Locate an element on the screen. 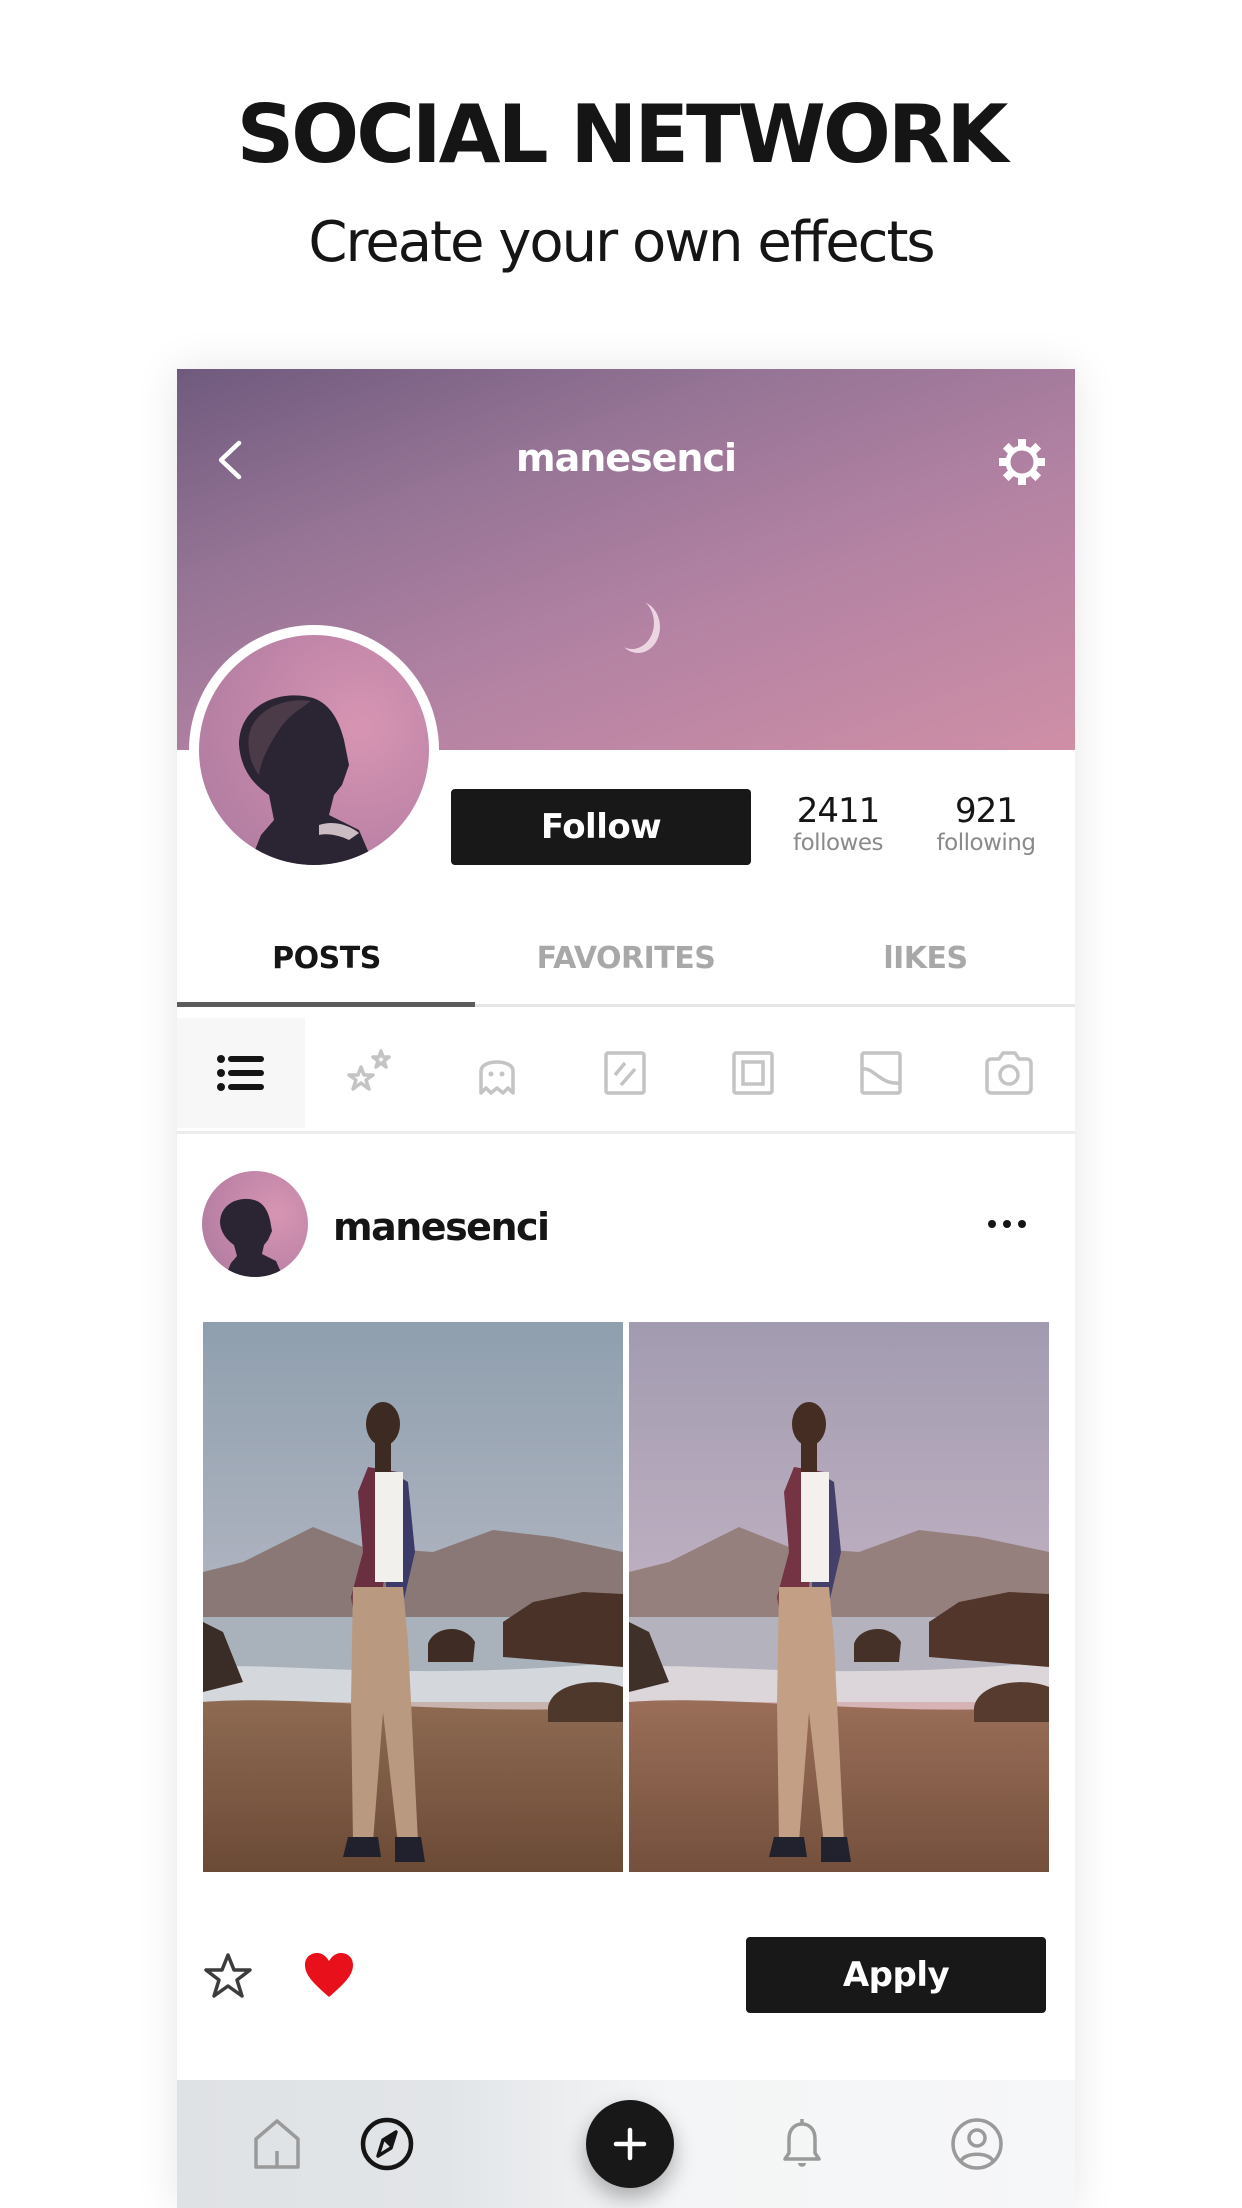 This screenshot has height=2208, width=1242. nav-home is located at coordinates (277, 2144).